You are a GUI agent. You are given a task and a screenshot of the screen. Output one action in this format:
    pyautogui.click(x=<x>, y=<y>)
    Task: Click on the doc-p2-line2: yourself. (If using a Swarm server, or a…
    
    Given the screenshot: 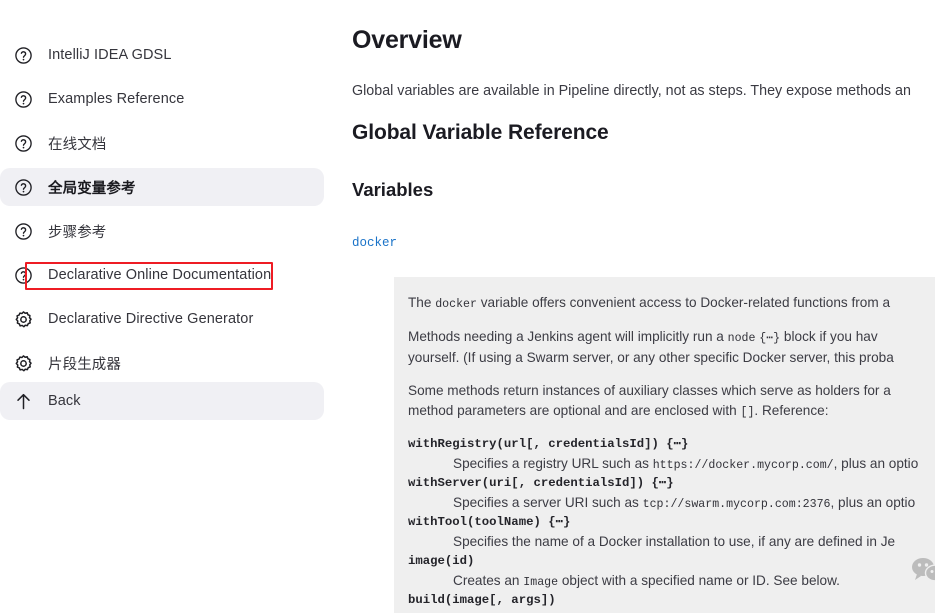 What is the action you would take?
    pyautogui.click(x=651, y=357)
    